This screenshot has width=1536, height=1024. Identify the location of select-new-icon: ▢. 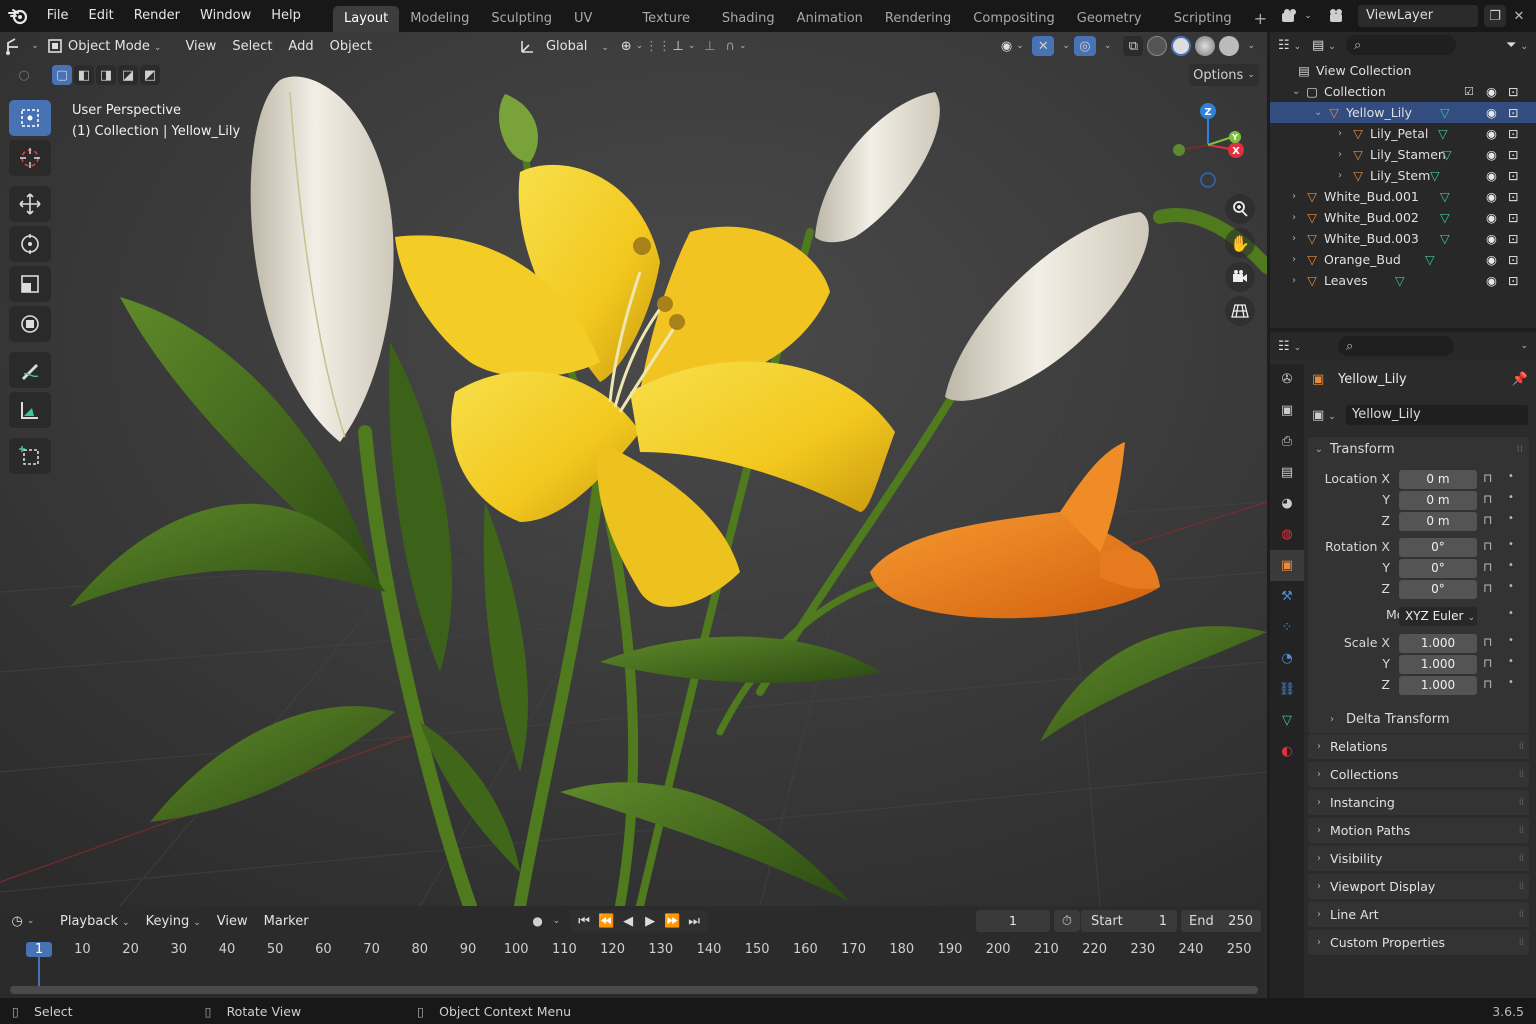
(62, 75).